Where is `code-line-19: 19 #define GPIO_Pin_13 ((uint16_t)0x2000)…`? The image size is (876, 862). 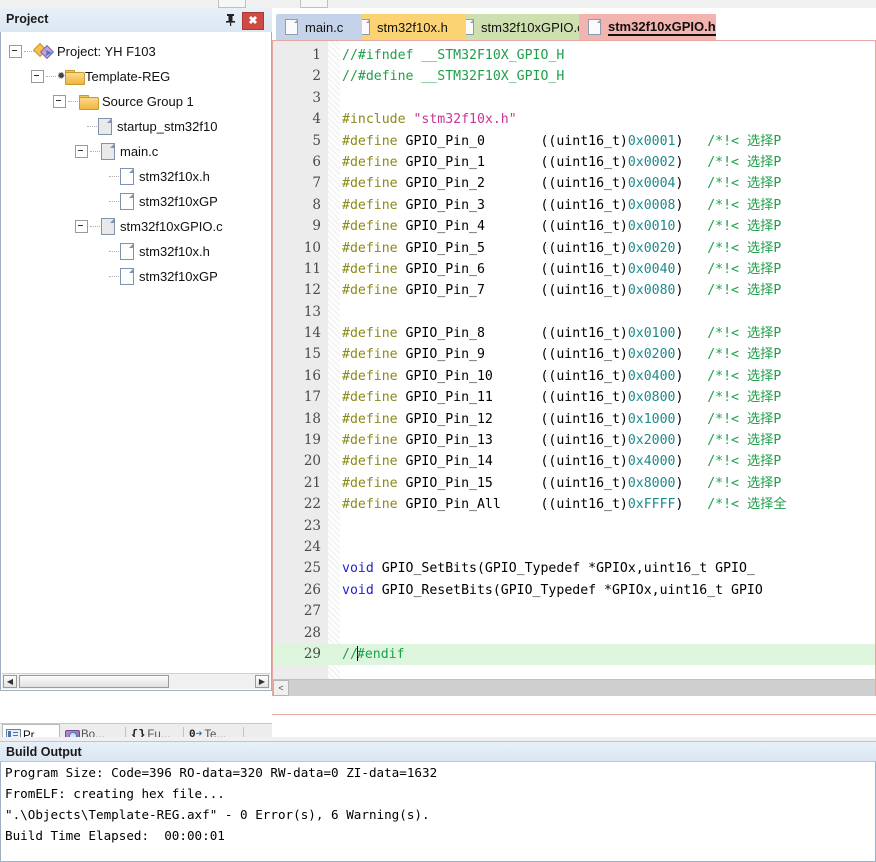
code-line-19: 19 #define GPIO_Pin_13 ((uint16_t)0x2000)… is located at coordinates (574, 440).